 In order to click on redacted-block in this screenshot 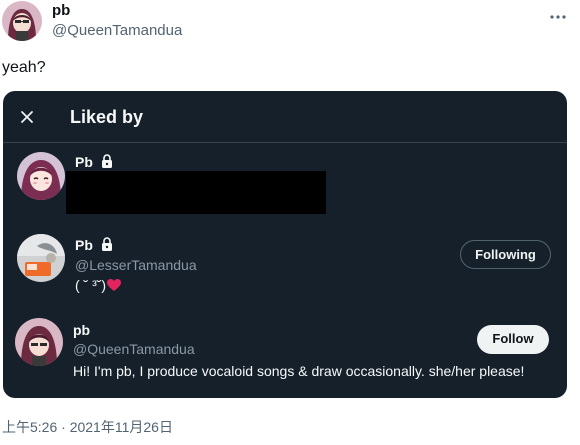, I will do `click(196, 192)`.